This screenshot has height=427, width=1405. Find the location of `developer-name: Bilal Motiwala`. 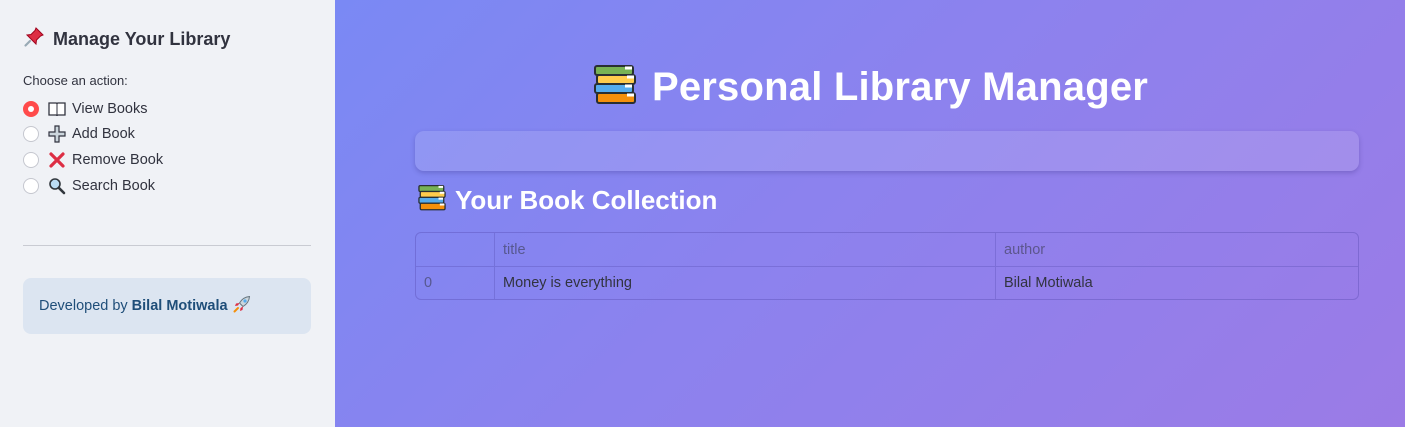

developer-name: Bilal Motiwala is located at coordinates (179, 306).